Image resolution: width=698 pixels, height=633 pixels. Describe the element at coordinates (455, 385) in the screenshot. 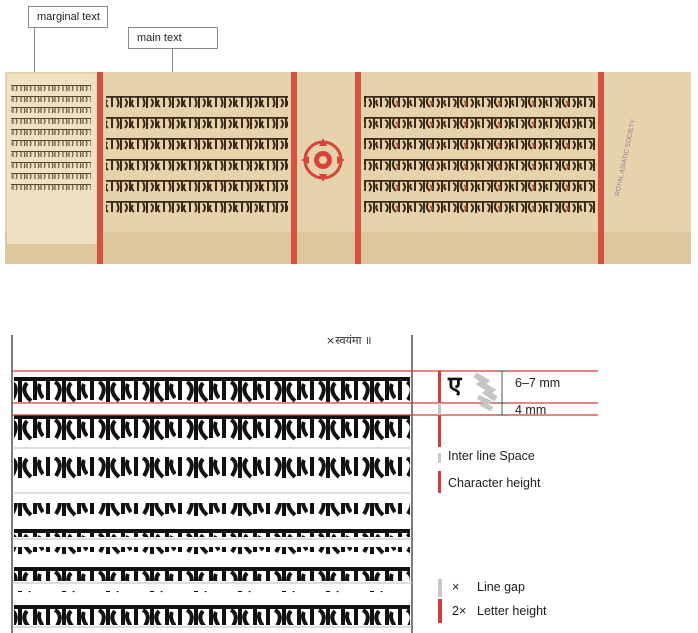

I see `sample-glyph: ए` at that location.